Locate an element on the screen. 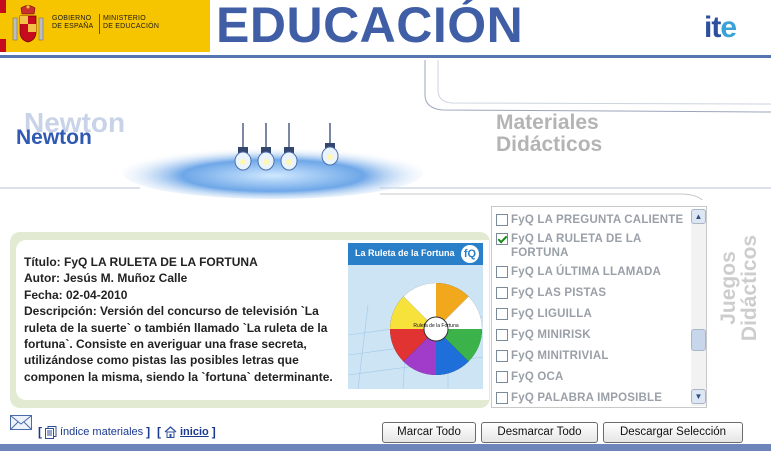  materiales-didacticos-title: Materiales Didácticos is located at coordinates (549, 134).